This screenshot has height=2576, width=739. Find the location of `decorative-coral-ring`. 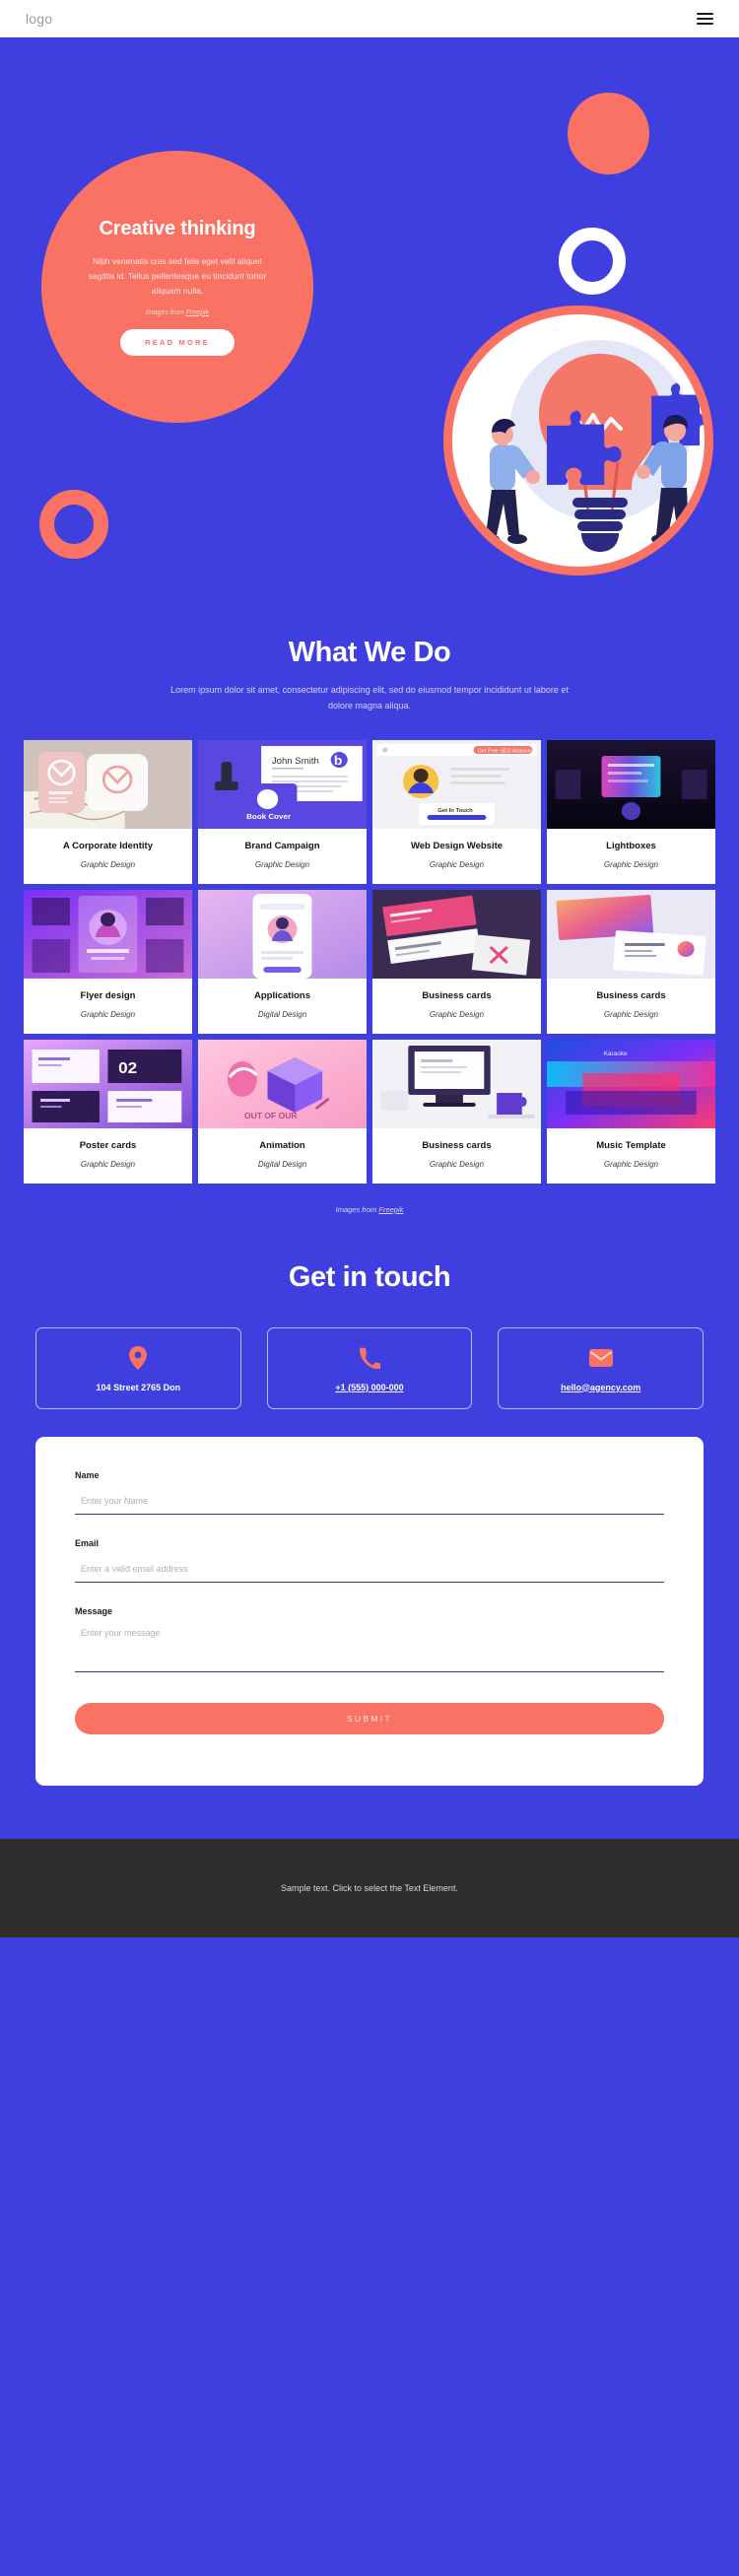

decorative-coral-ring is located at coordinates (74, 524).